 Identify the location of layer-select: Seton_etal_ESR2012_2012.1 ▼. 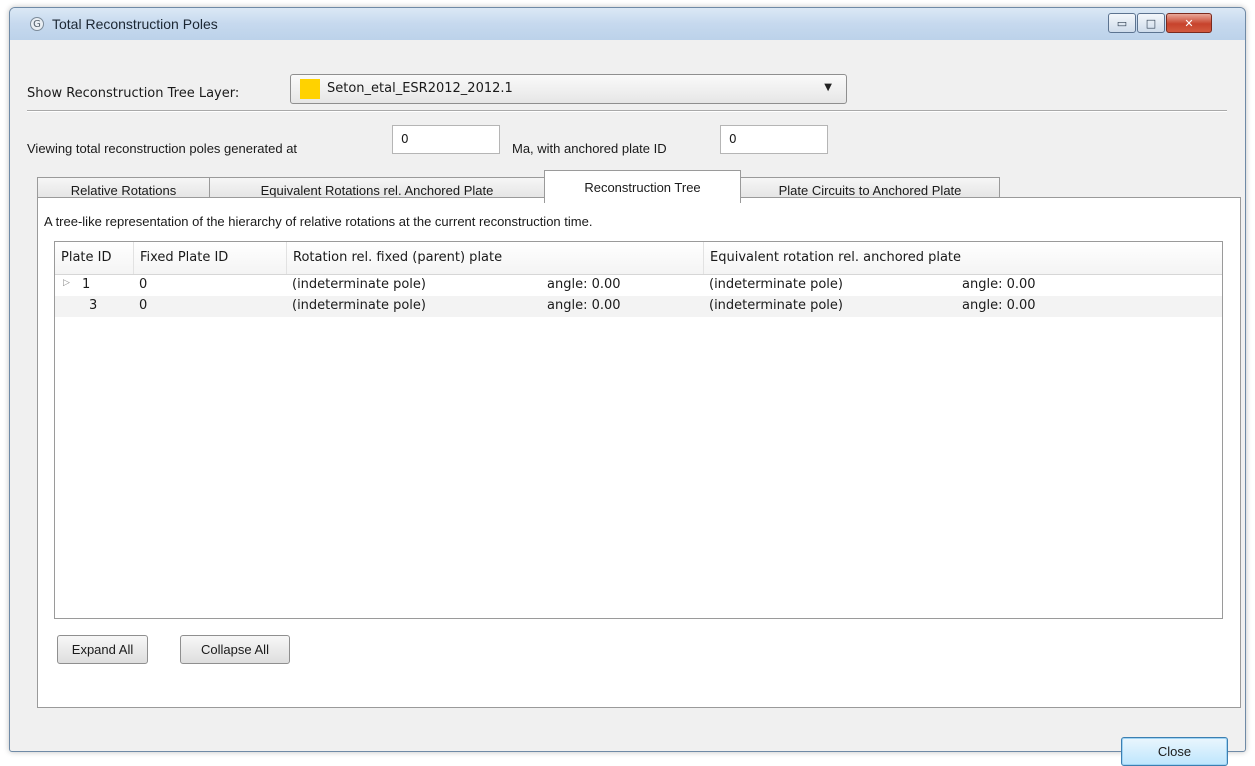
(568, 89).